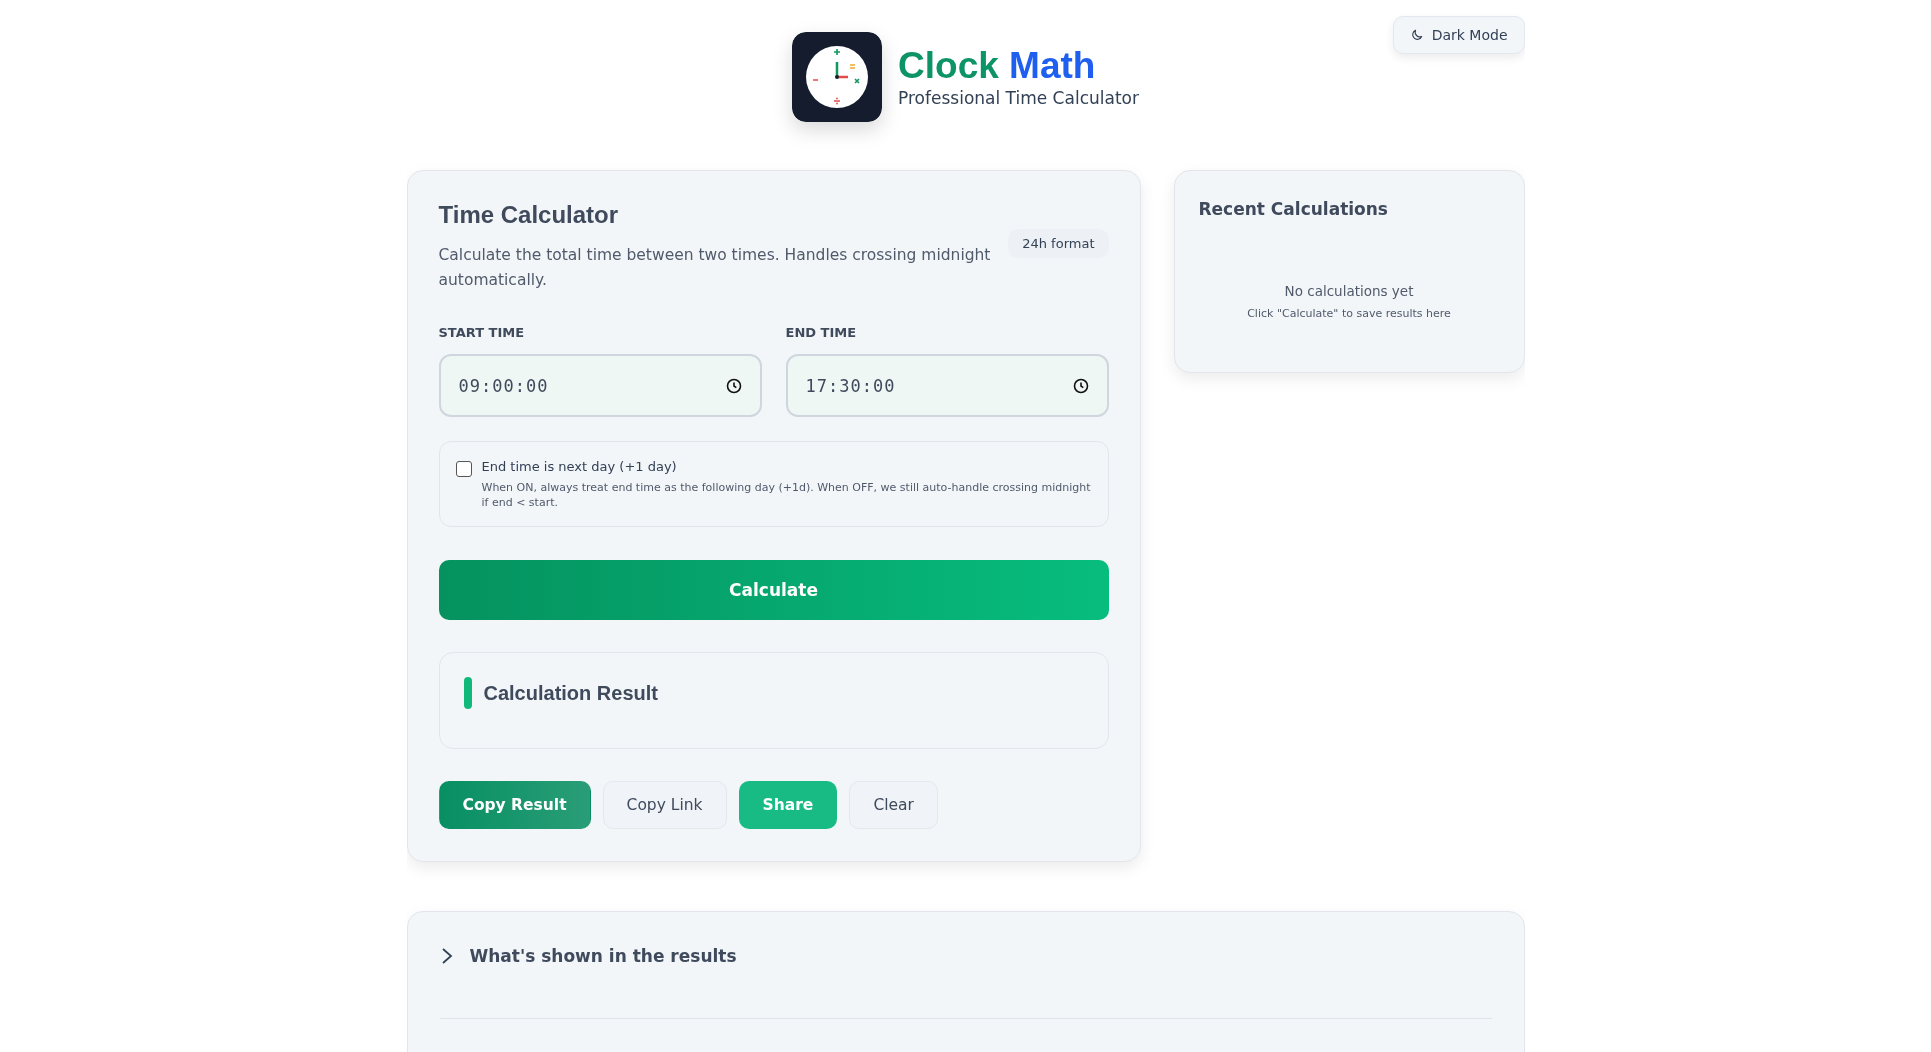 The width and height of the screenshot is (1931, 1052). I want to click on checkbox, so click(463, 469).